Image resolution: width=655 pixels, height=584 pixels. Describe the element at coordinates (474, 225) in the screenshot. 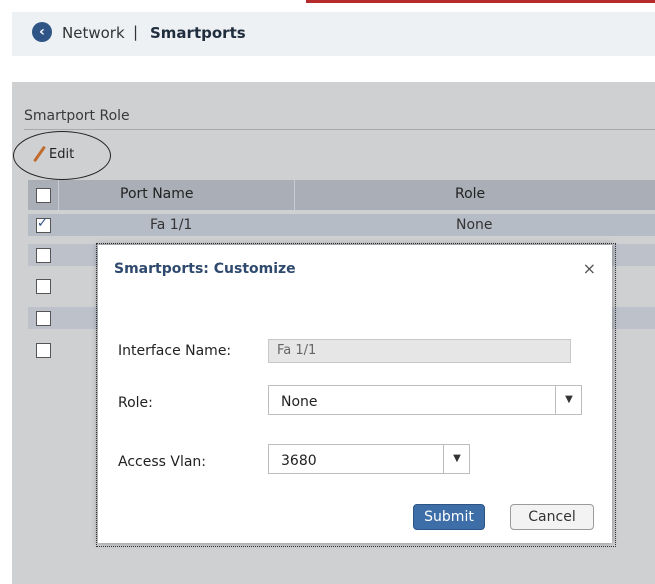

I see `role-cell: None` at that location.